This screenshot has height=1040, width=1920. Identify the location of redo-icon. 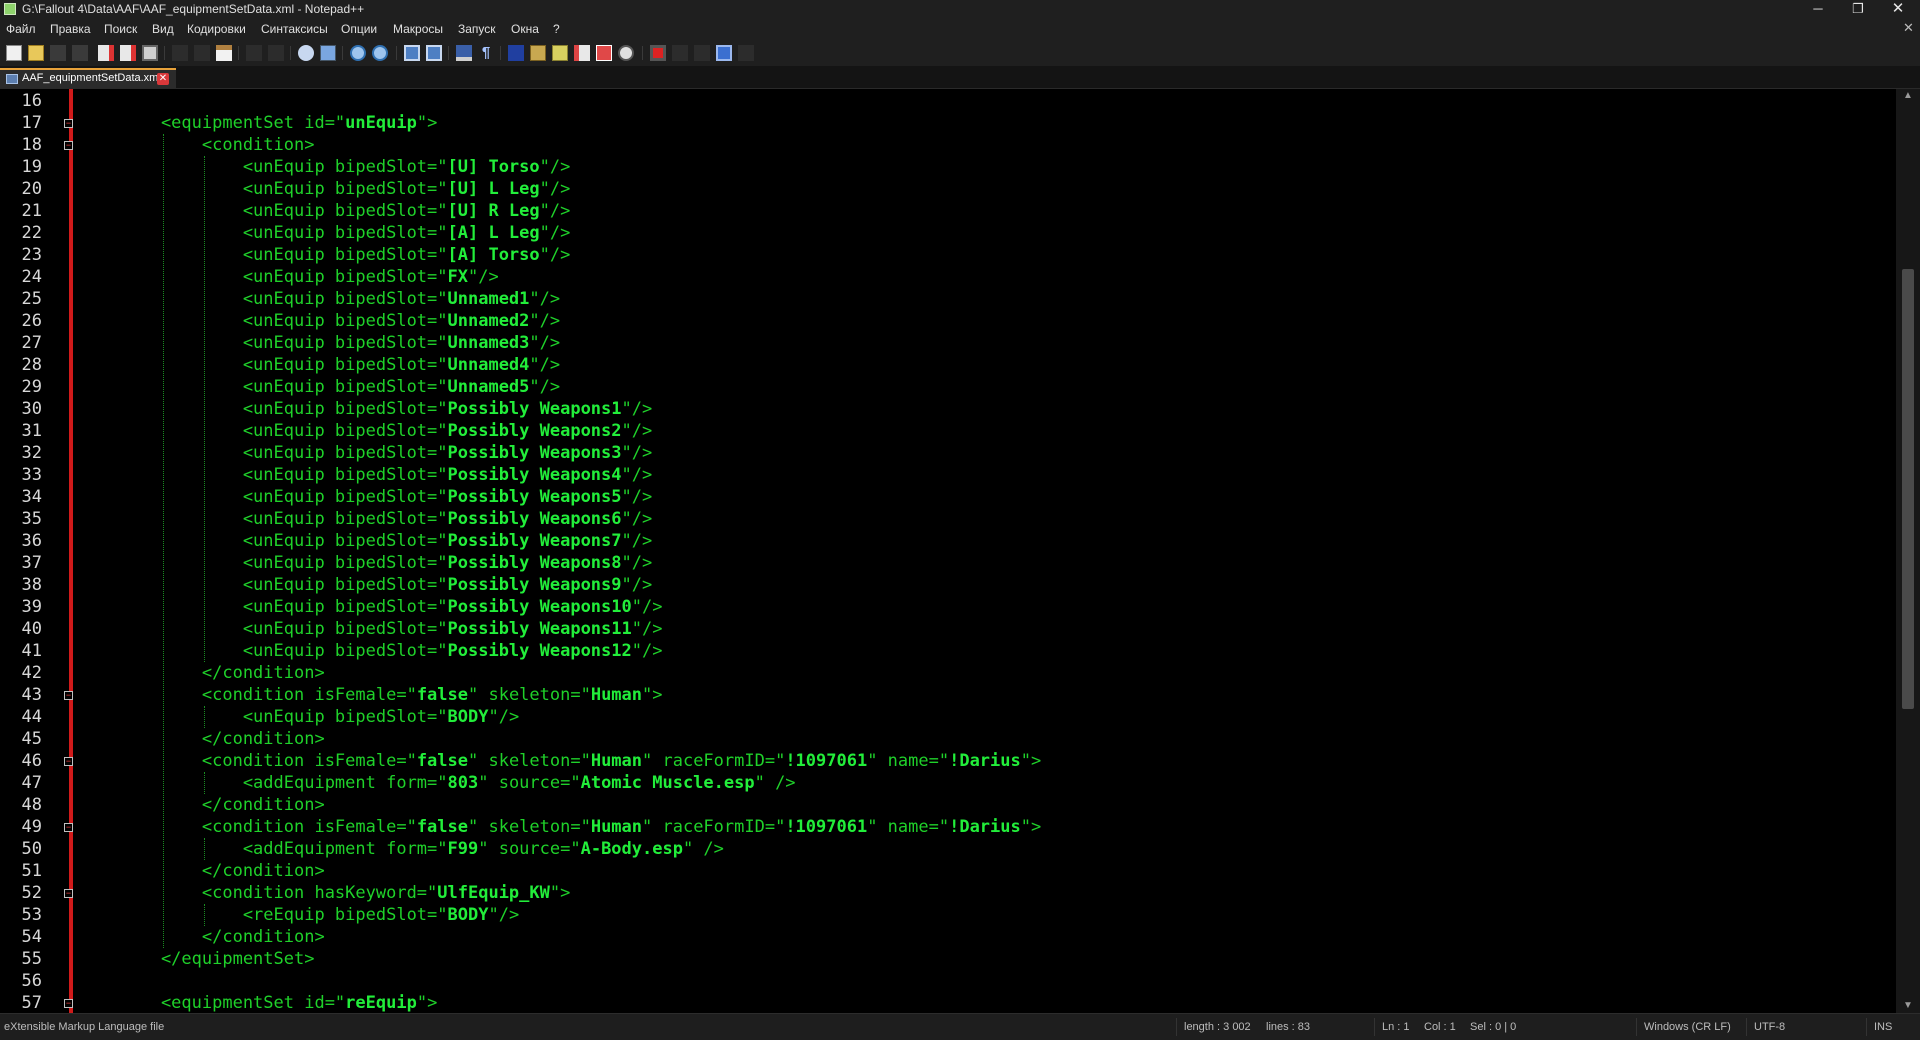
(276, 53).